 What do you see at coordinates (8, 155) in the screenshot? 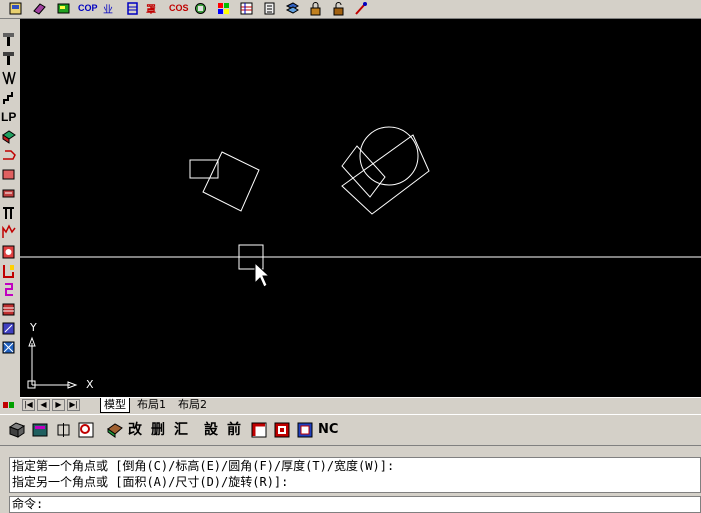
I see `line-arrow-icon` at bounding box center [8, 155].